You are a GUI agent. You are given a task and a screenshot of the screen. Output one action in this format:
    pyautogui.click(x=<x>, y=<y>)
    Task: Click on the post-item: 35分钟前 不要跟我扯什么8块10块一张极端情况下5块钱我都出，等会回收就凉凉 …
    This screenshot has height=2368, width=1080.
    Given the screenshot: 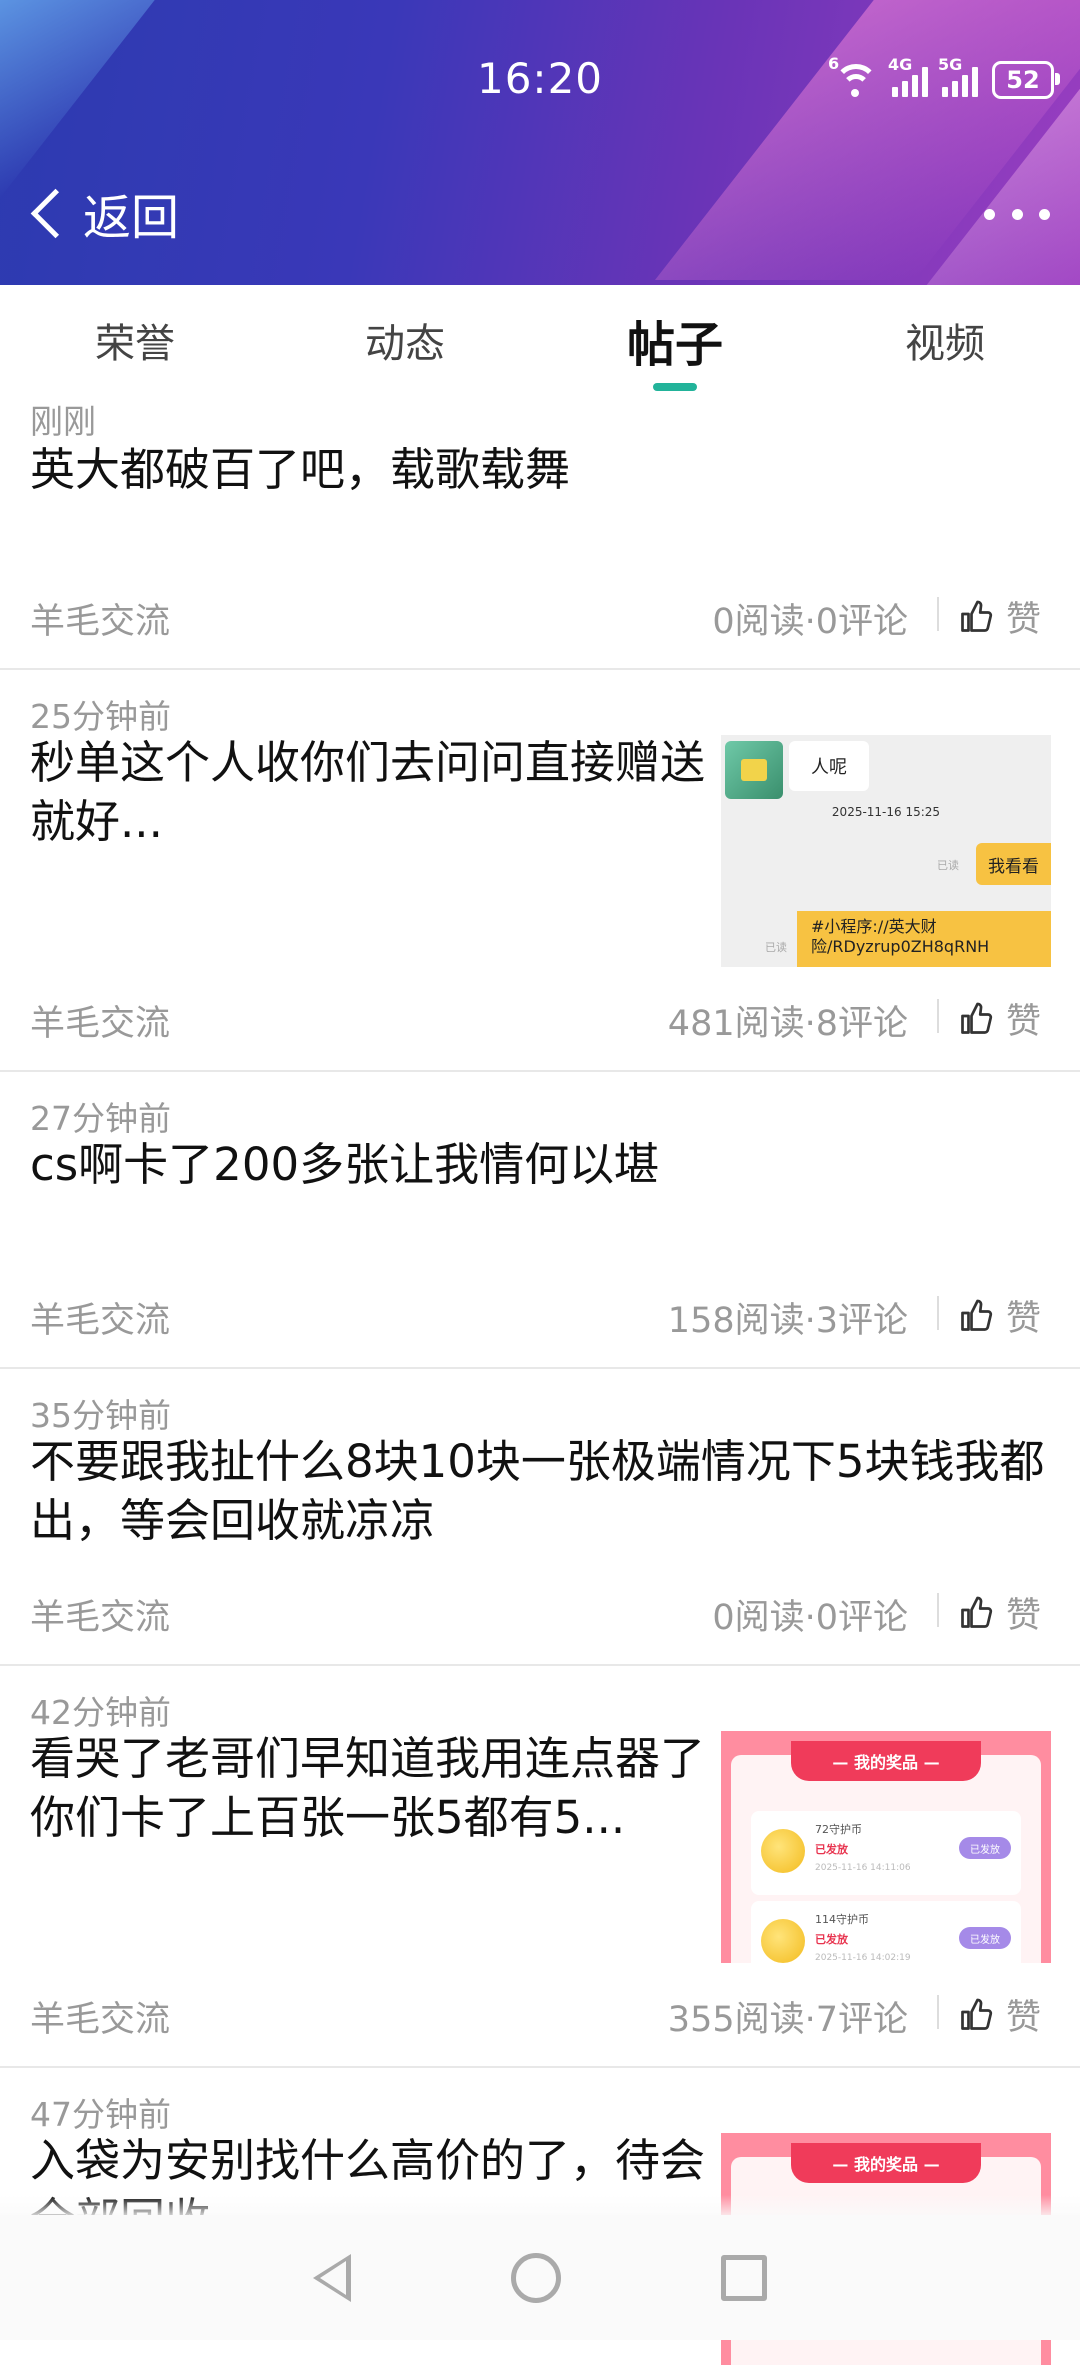 What is the action you would take?
    pyautogui.click(x=540, y=1517)
    